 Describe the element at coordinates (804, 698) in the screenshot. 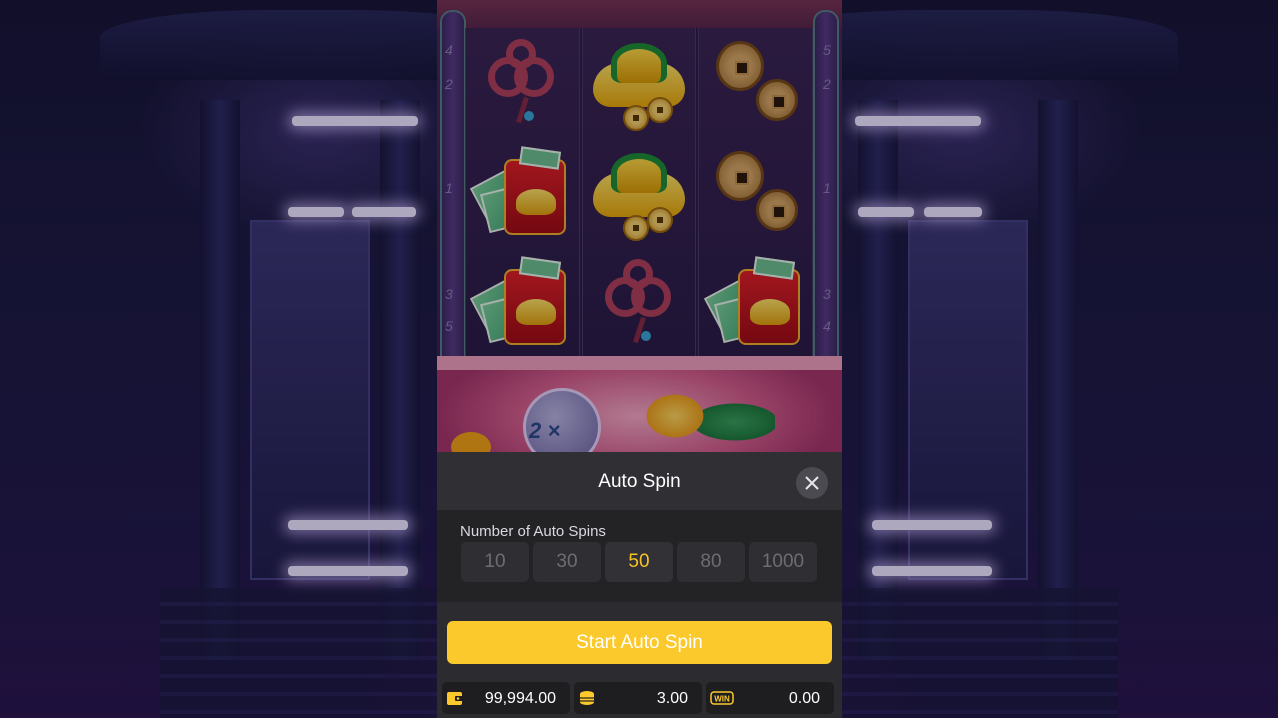

I see `win-value: 0.00` at that location.